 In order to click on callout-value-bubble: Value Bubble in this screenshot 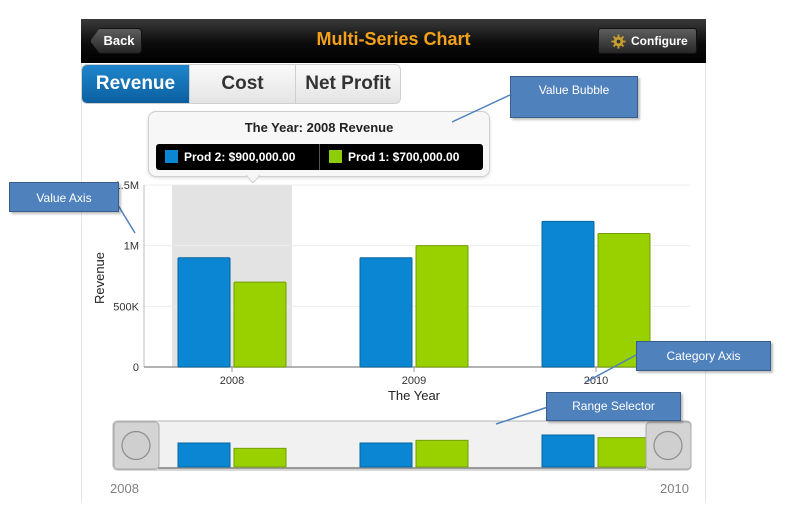, I will do `click(574, 97)`.